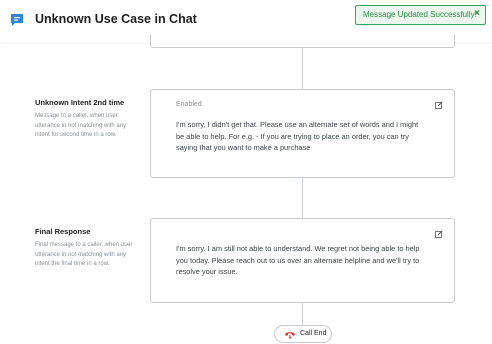  I want to click on previous-message-card, so click(302, 41).